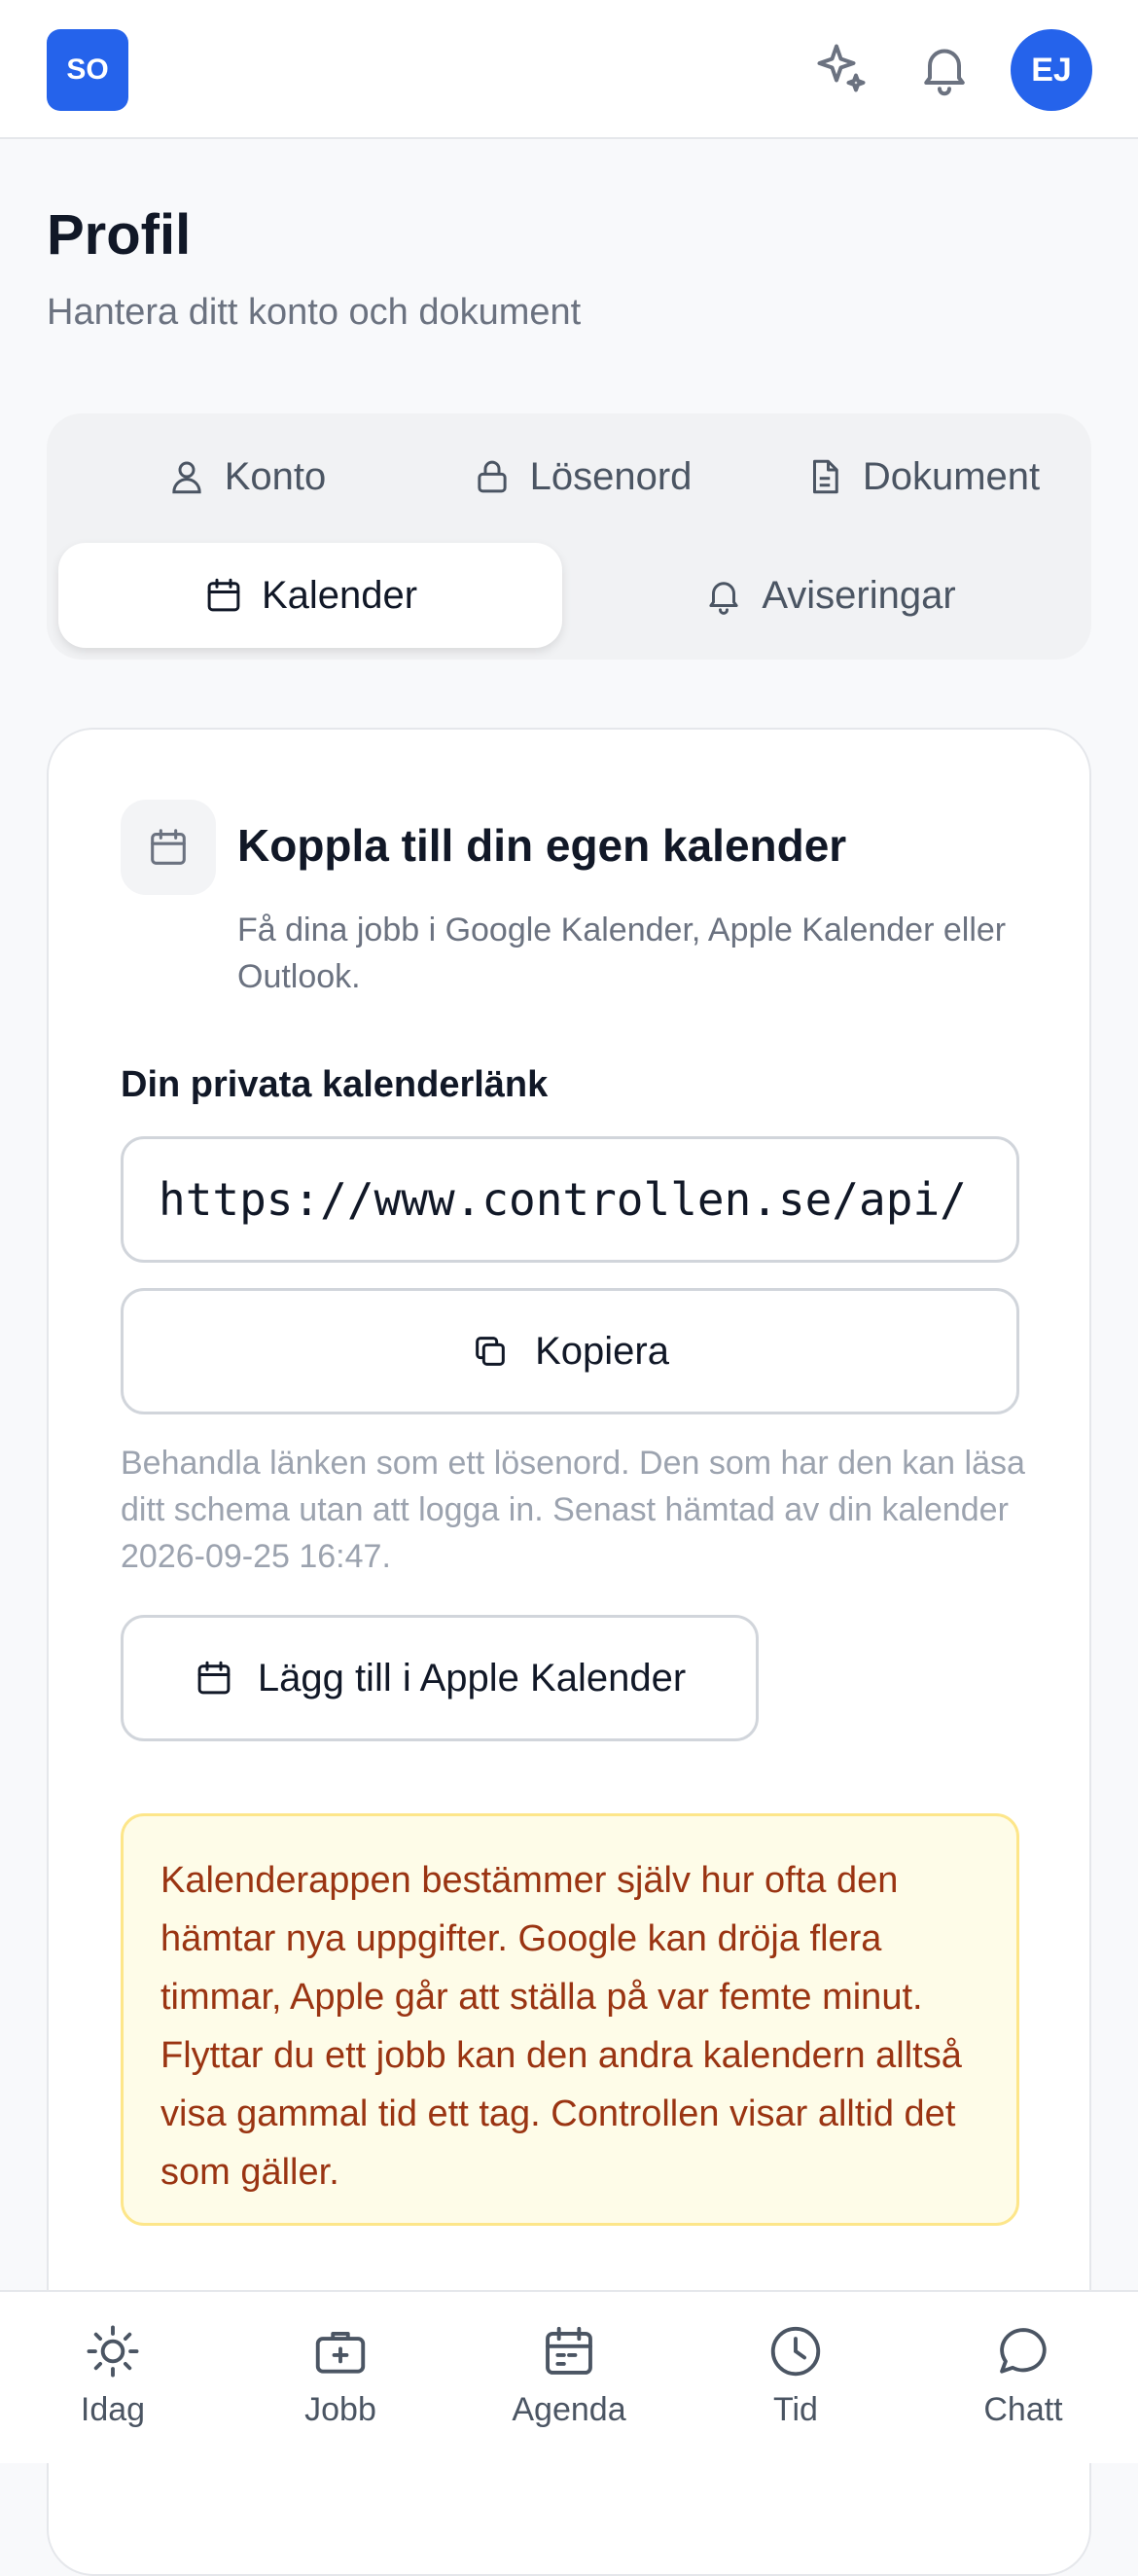 This screenshot has width=1138, height=2576. What do you see at coordinates (340, 2409) in the screenshot?
I see `nav-label: Jobb` at bounding box center [340, 2409].